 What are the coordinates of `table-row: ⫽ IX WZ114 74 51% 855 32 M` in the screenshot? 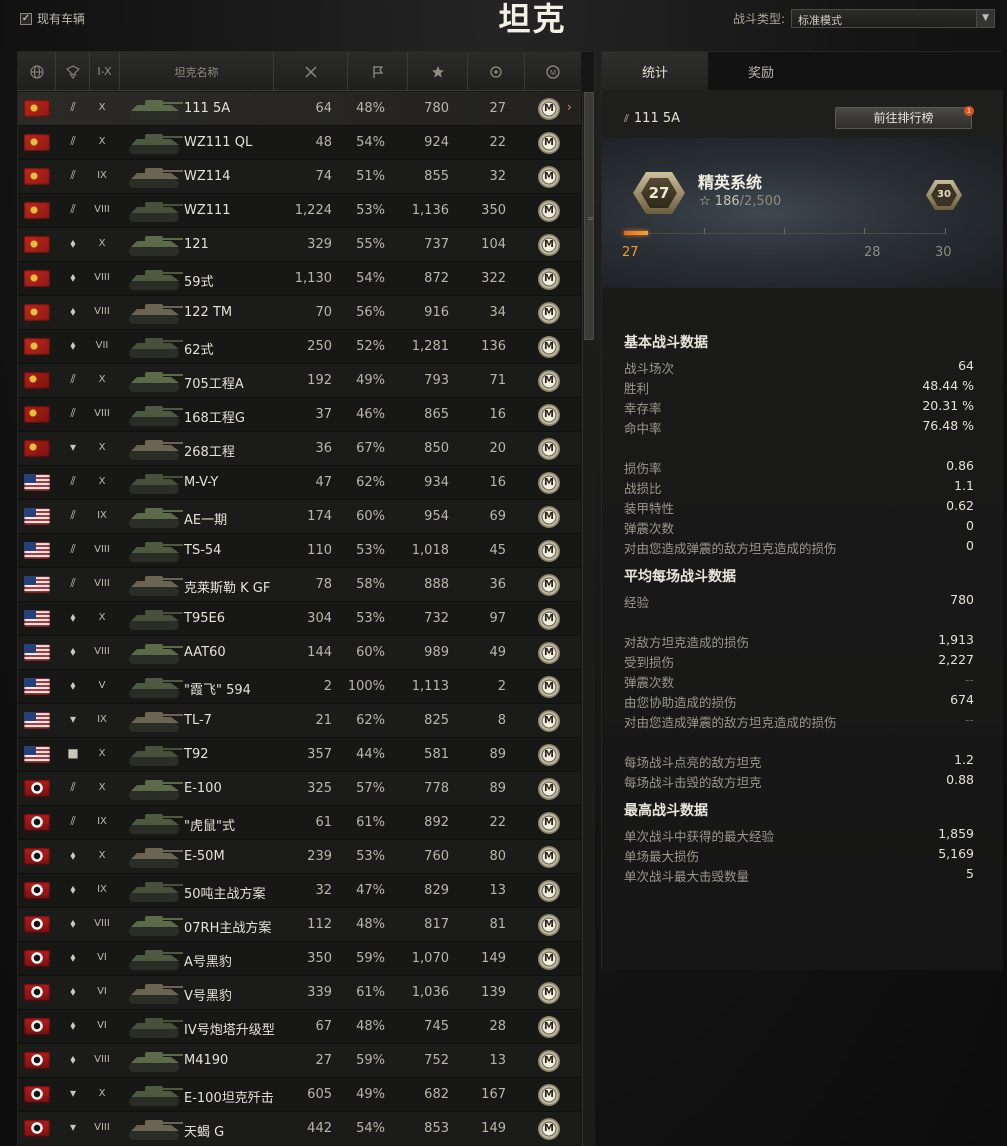 It's located at (299, 177).